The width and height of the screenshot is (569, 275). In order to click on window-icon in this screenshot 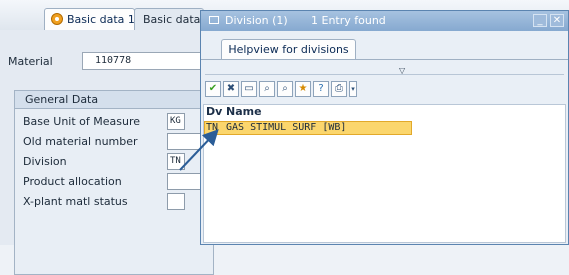, I will do `click(214, 20)`.